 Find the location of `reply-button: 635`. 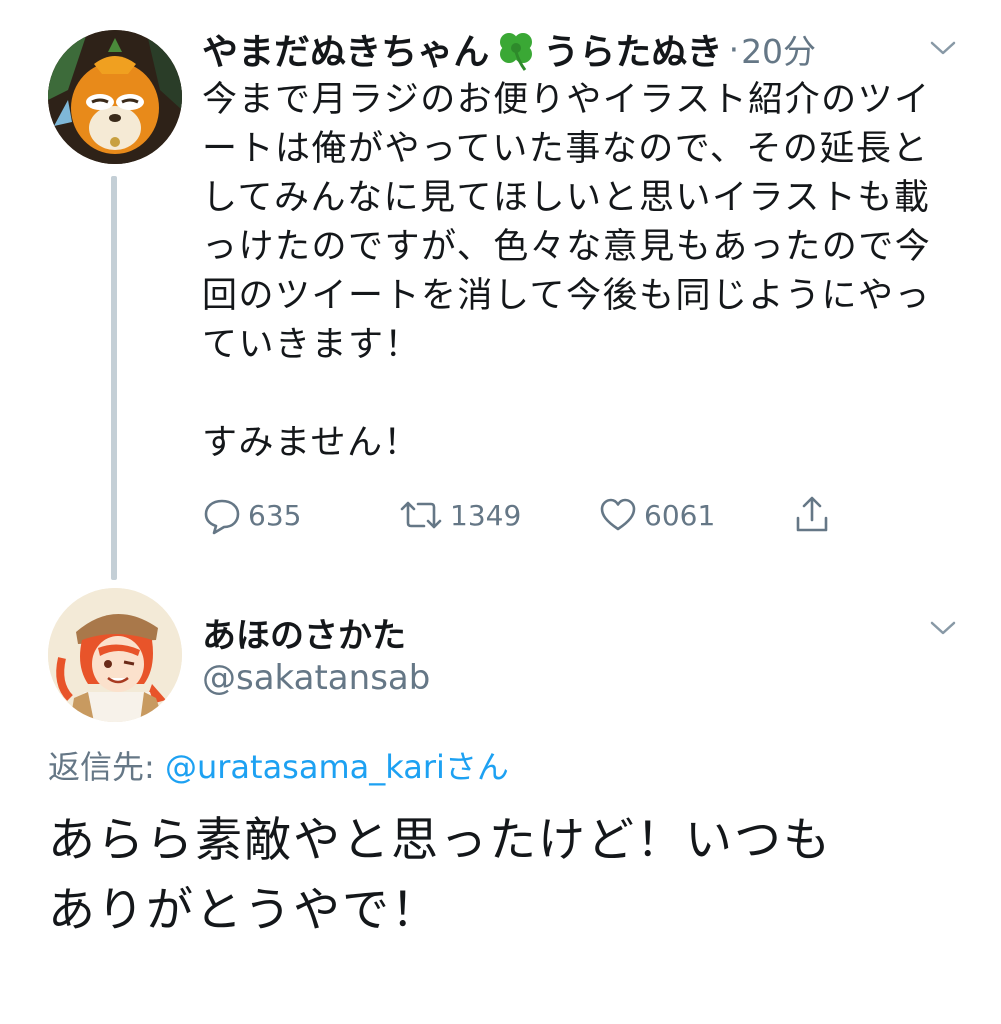

reply-button: 635 is located at coordinates (251, 515).